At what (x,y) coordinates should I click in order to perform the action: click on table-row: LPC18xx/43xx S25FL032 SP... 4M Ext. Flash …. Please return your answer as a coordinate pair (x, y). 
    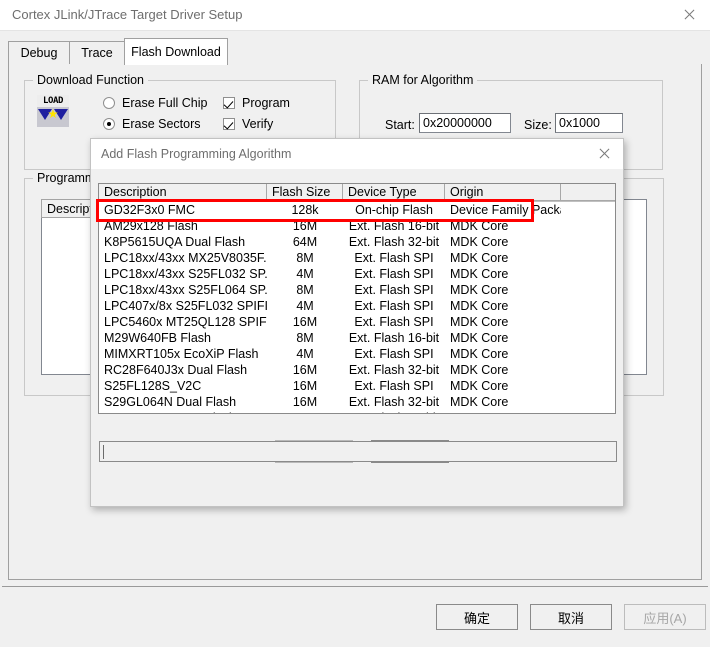
    Looking at the image, I should click on (357, 274).